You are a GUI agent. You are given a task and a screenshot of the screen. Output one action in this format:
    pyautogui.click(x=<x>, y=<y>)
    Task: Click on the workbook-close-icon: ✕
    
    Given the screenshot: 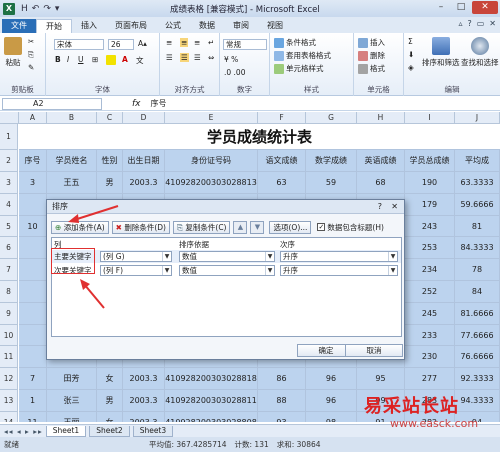 What is the action you would take?
    pyautogui.click(x=492, y=23)
    